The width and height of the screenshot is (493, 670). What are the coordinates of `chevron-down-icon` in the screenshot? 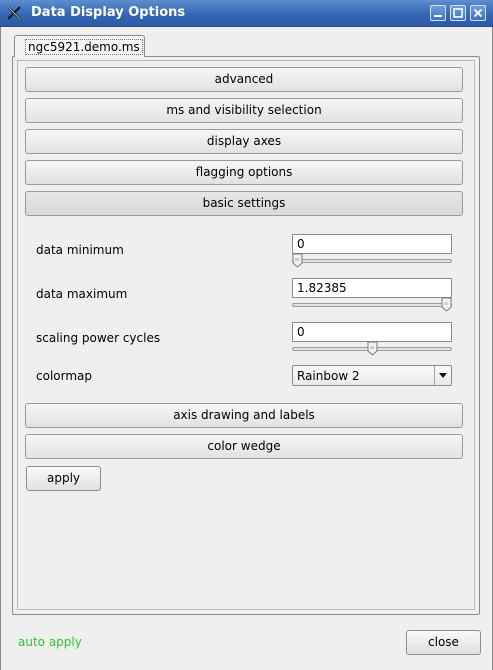 It's located at (443, 375).